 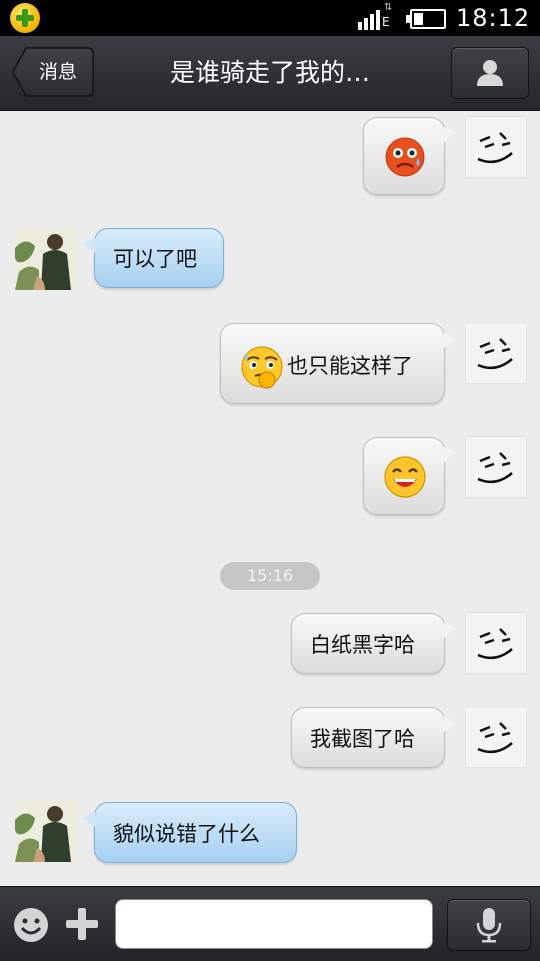 I want to click on person-icon, so click(x=490, y=73).